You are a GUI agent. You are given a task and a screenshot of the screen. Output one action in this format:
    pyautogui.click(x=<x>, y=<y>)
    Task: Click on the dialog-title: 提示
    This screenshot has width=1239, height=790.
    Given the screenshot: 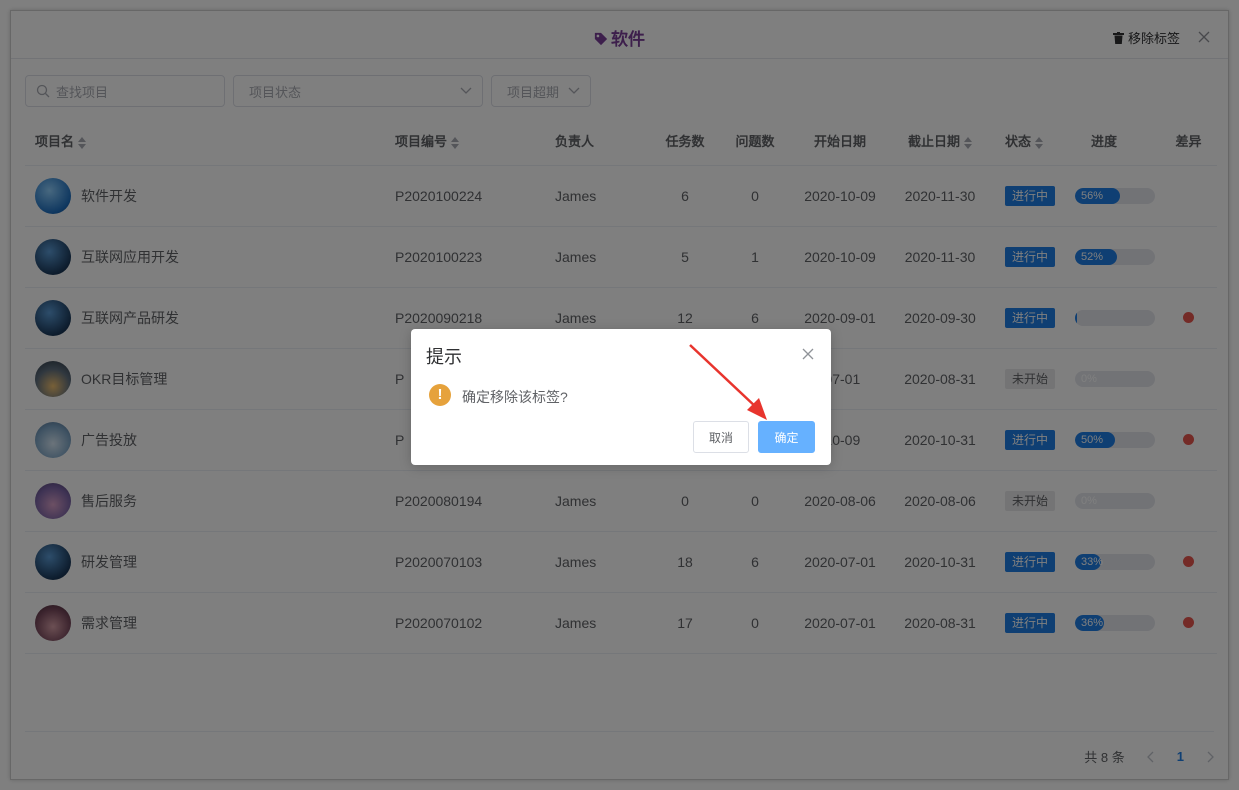 What is the action you would take?
    pyautogui.click(x=444, y=357)
    